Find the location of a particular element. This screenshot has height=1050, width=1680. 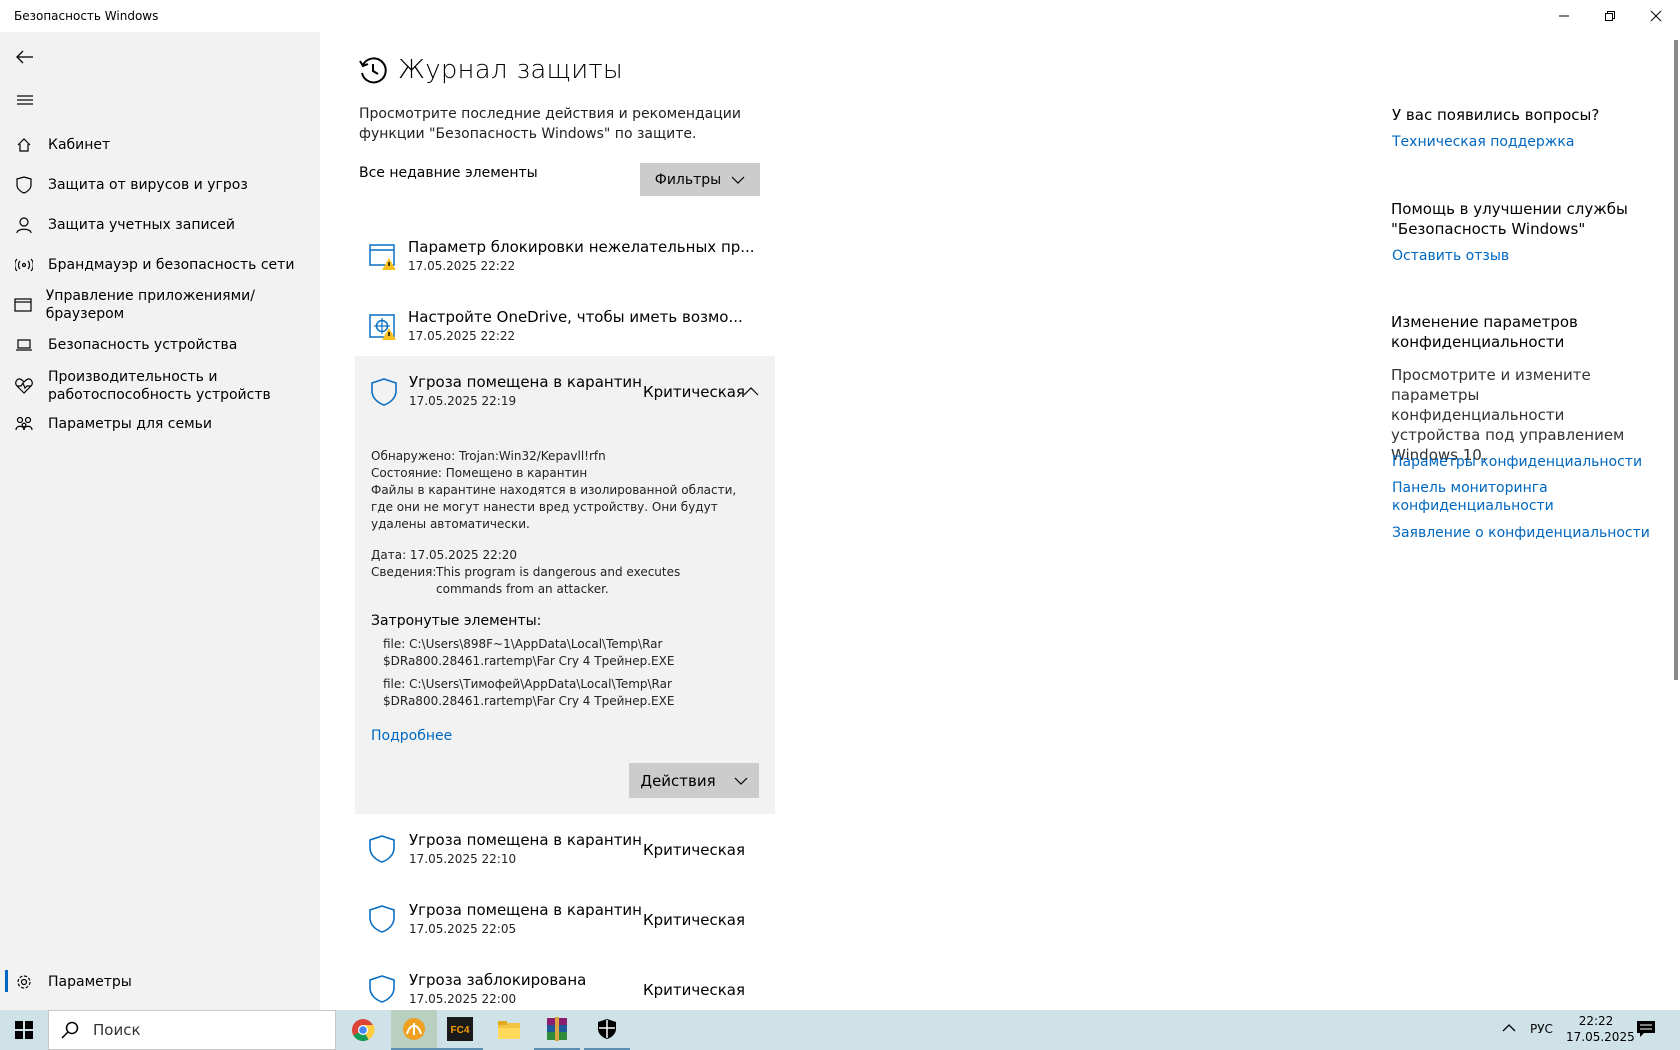

chrome-icon is located at coordinates (363, 1030).